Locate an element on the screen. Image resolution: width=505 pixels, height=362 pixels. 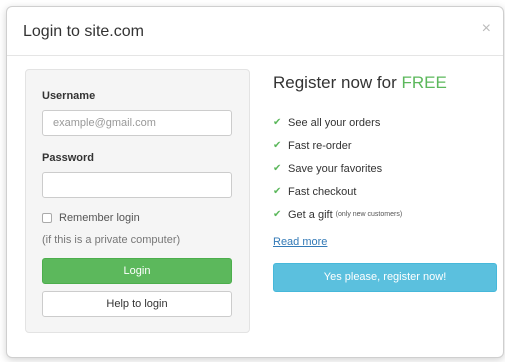
benefit-text: Get a gift is located at coordinates (310, 214).